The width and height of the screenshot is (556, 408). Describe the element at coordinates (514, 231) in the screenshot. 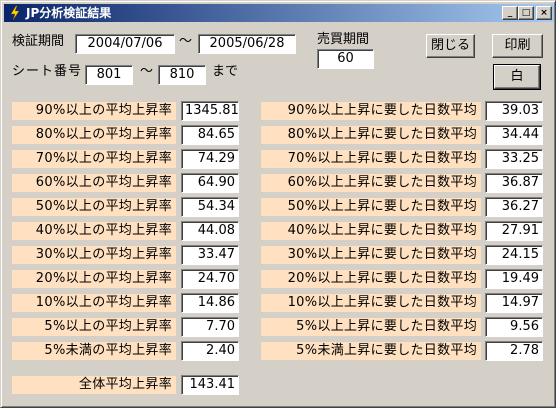

I see `right-row-value: 27.91` at that location.